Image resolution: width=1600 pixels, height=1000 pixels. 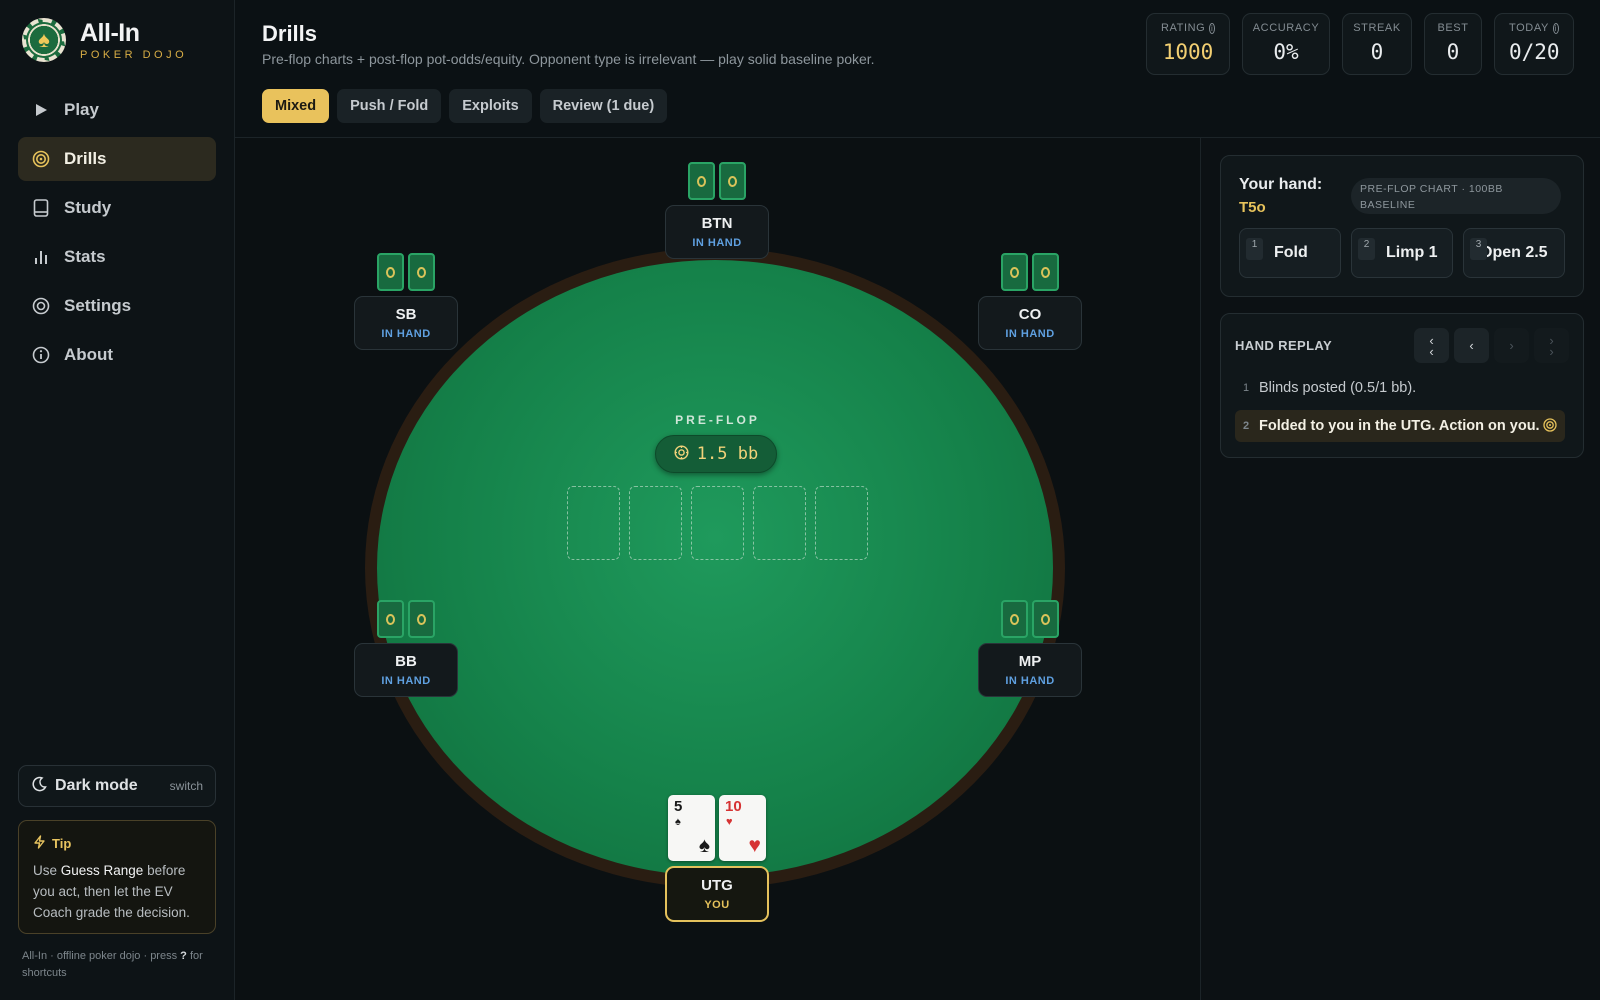 I want to click on prev-step-button: ‹, so click(x=1471, y=345).